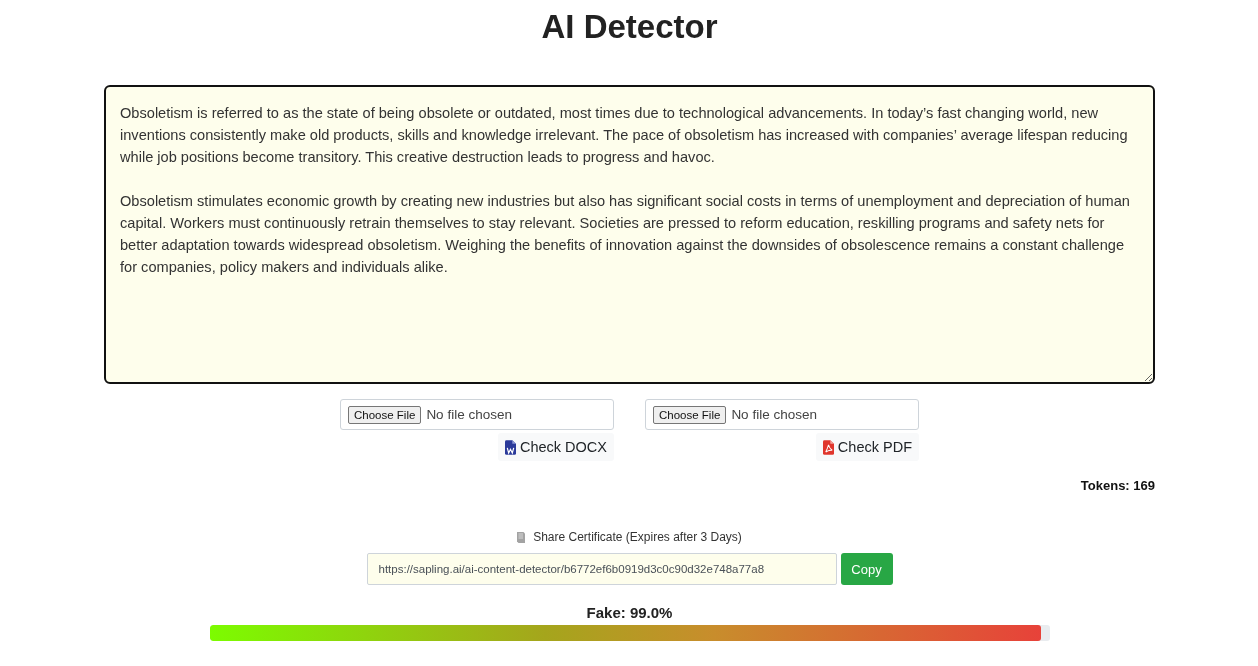 Image resolution: width=1258 pixels, height=666 pixels. What do you see at coordinates (510, 447) in the screenshot?
I see `word-document-icon` at bounding box center [510, 447].